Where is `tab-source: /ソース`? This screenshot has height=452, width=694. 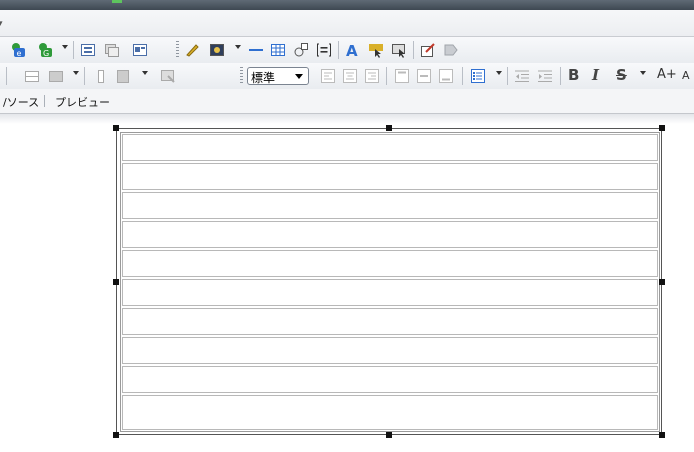
tab-source: /ソース is located at coordinates (21, 102).